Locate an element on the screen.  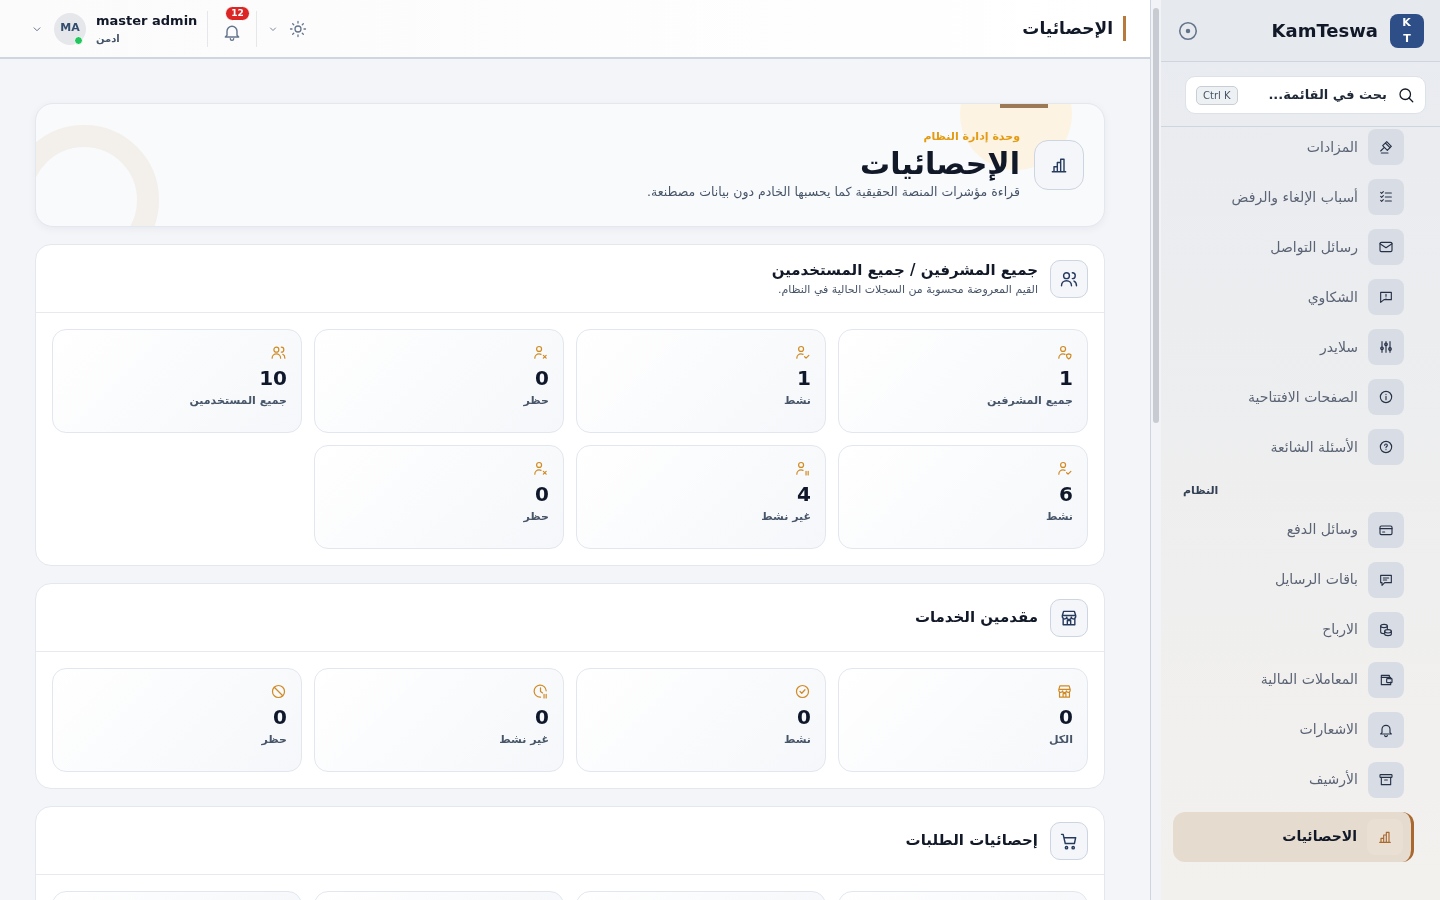
page-title: الإحصائيات is located at coordinates (1074, 28).